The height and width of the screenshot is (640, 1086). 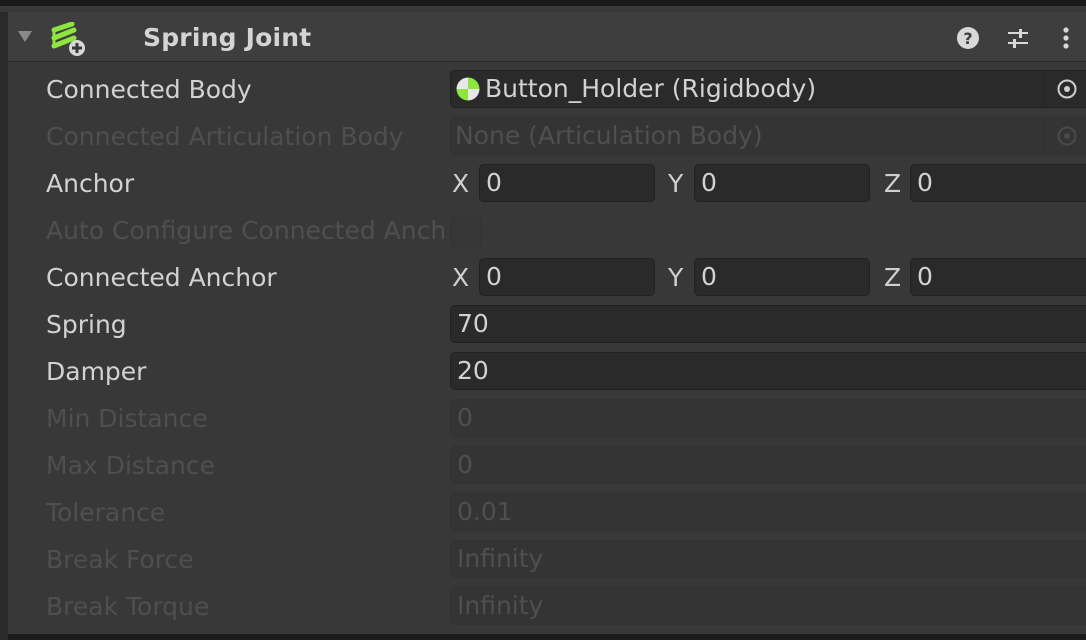 I want to click on connected-anchor-z-label: Z, so click(x=892, y=278).